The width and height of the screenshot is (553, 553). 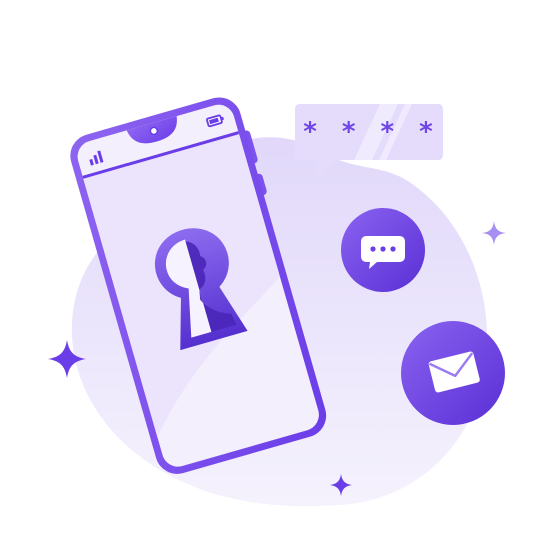 I want to click on password-mask-text: * * * *, so click(x=372, y=132).